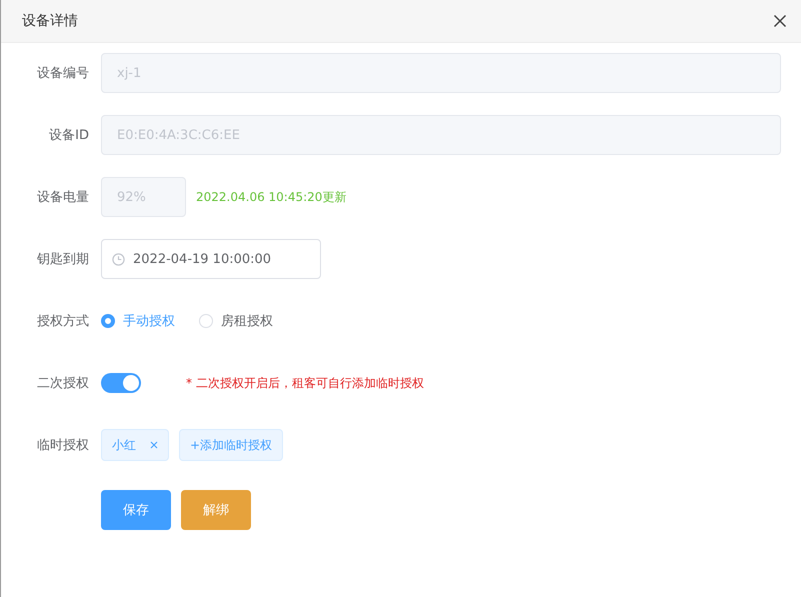 The width and height of the screenshot is (801, 597). What do you see at coordinates (118, 259) in the screenshot?
I see `clock-icon` at bounding box center [118, 259].